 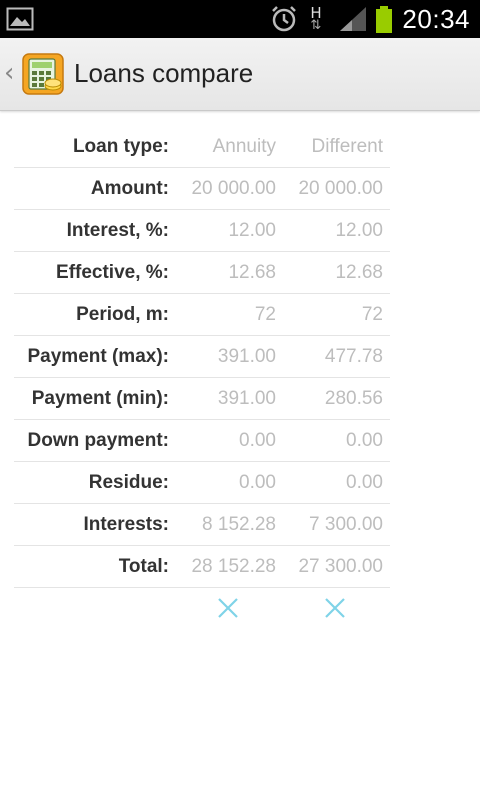 I want to click on annuity-value: 8 152.28, so click(x=239, y=524).